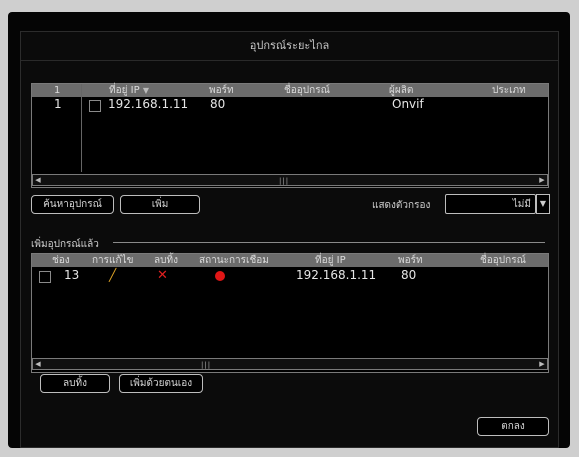 This screenshot has width=579, height=457. Describe the element at coordinates (329, 242) in the screenshot. I see `section-divider` at that location.